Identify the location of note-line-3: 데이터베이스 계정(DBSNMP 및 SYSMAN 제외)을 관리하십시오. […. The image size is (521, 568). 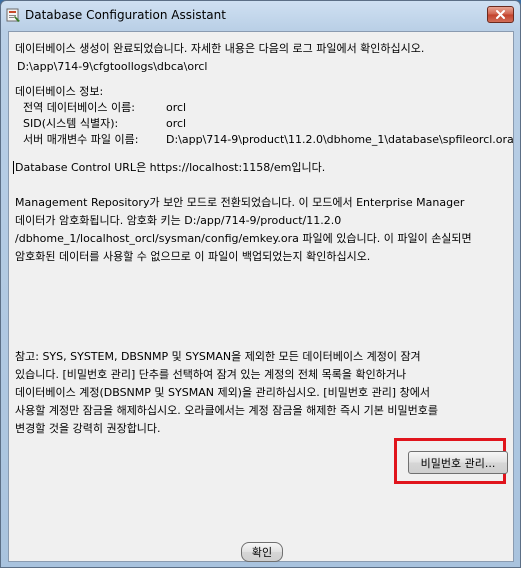
(222, 392).